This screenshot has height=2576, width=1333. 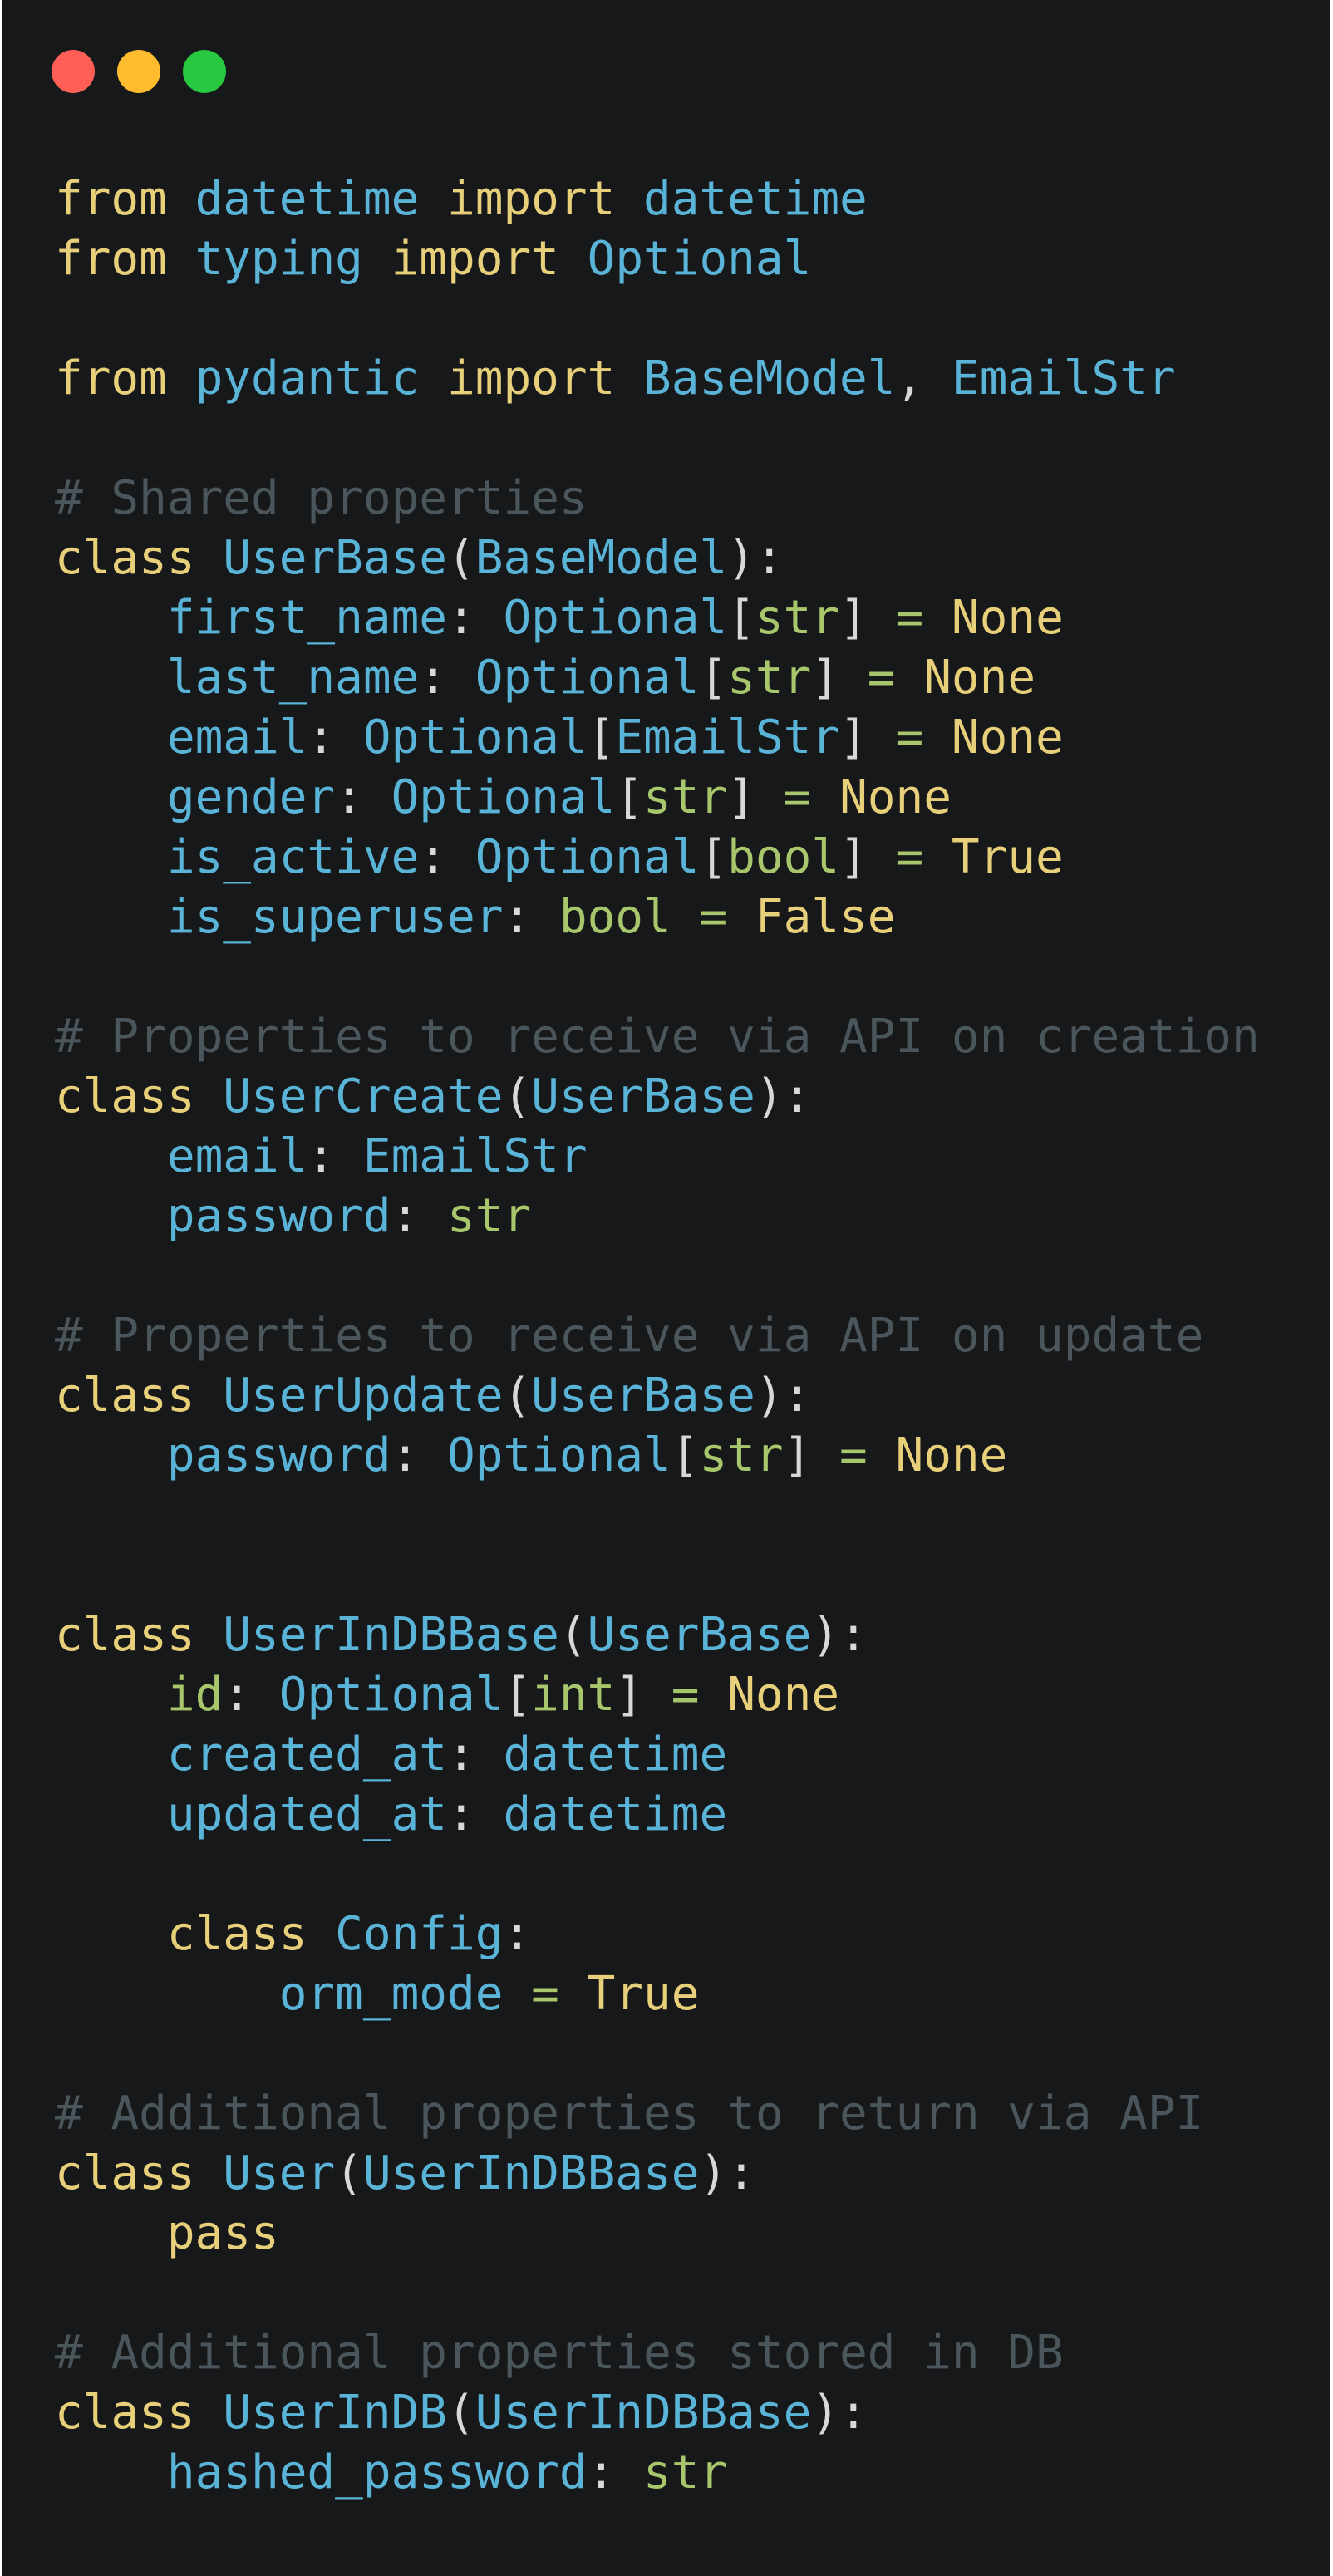 I want to click on close-dot, so click(x=73, y=71).